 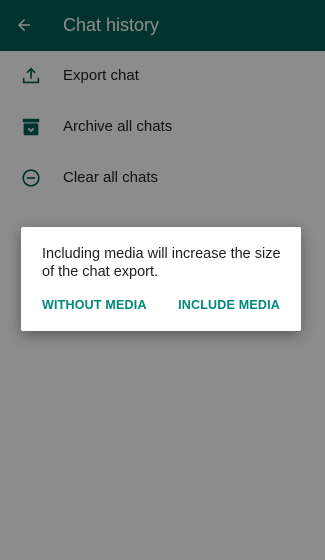 What do you see at coordinates (229, 305) in the screenshot?
I see `include-media-button: INCLUDE MEDIA` at bounding box center [229, 305].